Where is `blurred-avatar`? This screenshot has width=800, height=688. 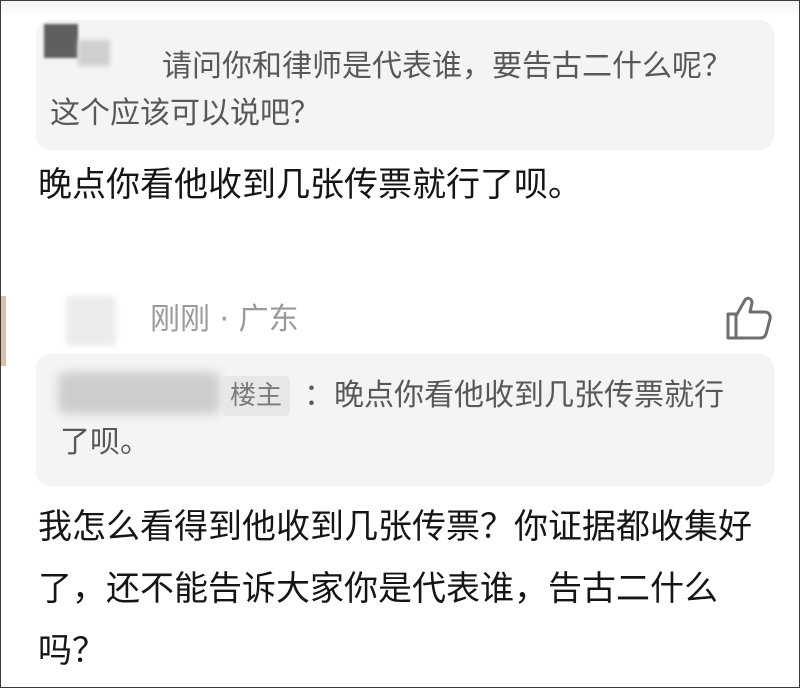 blurred-avatar is located at coordinates (91, 321).